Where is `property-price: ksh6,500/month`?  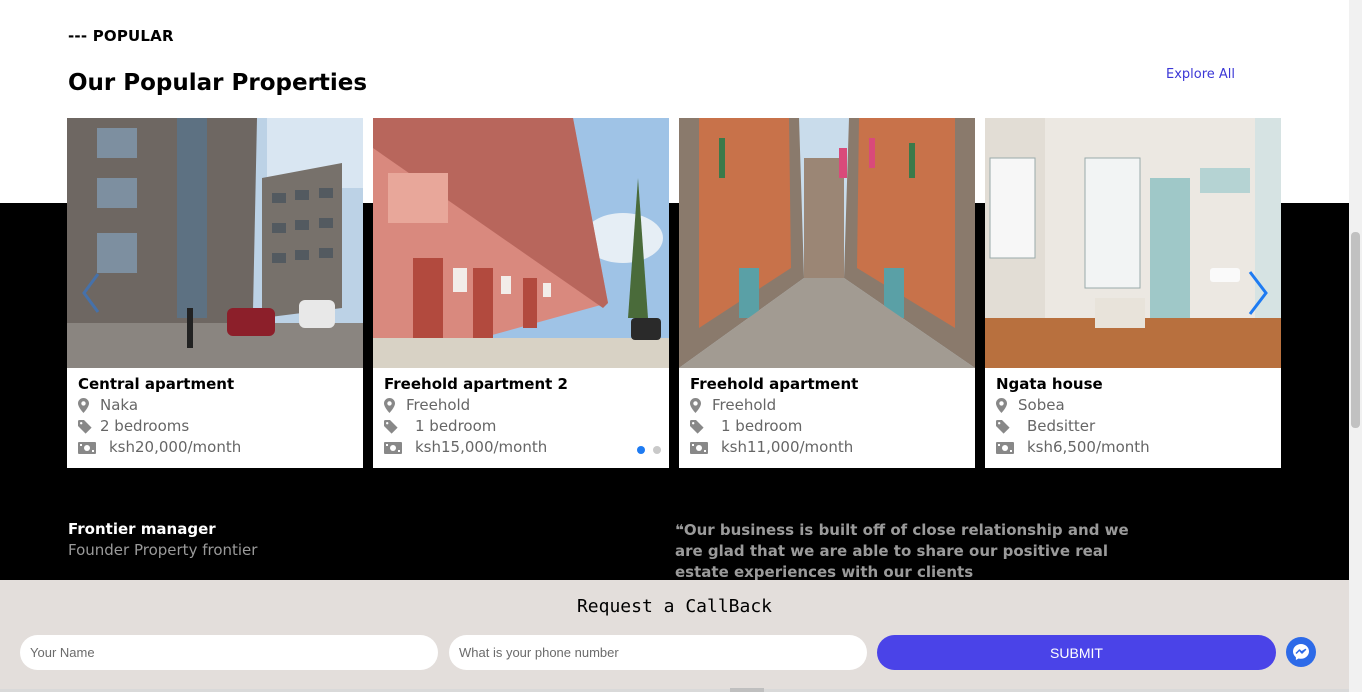
property-price: ksh6,500/month is located at coordinates (1088, 447).